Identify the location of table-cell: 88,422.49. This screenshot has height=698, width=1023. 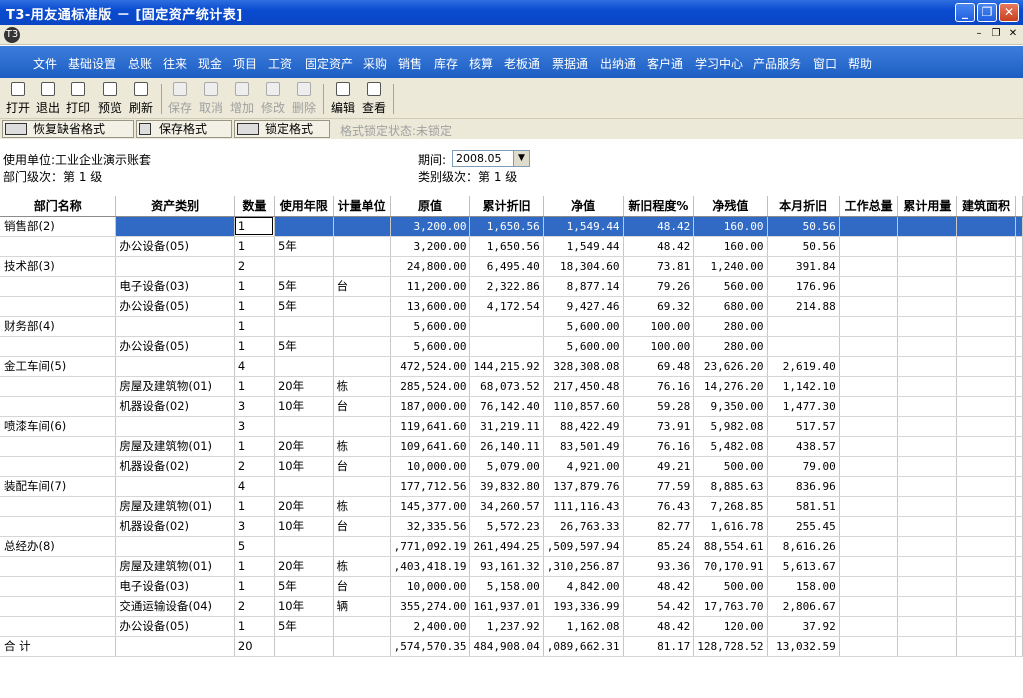
(583, 426).